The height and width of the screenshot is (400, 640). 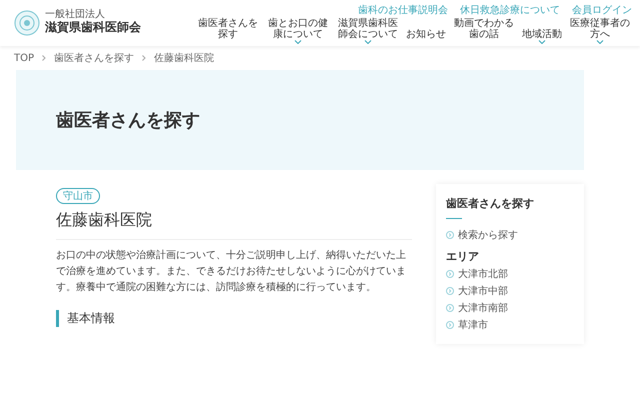 I want to click on nav-item: 歯医者さんを探す, so click(x=228, y=31).